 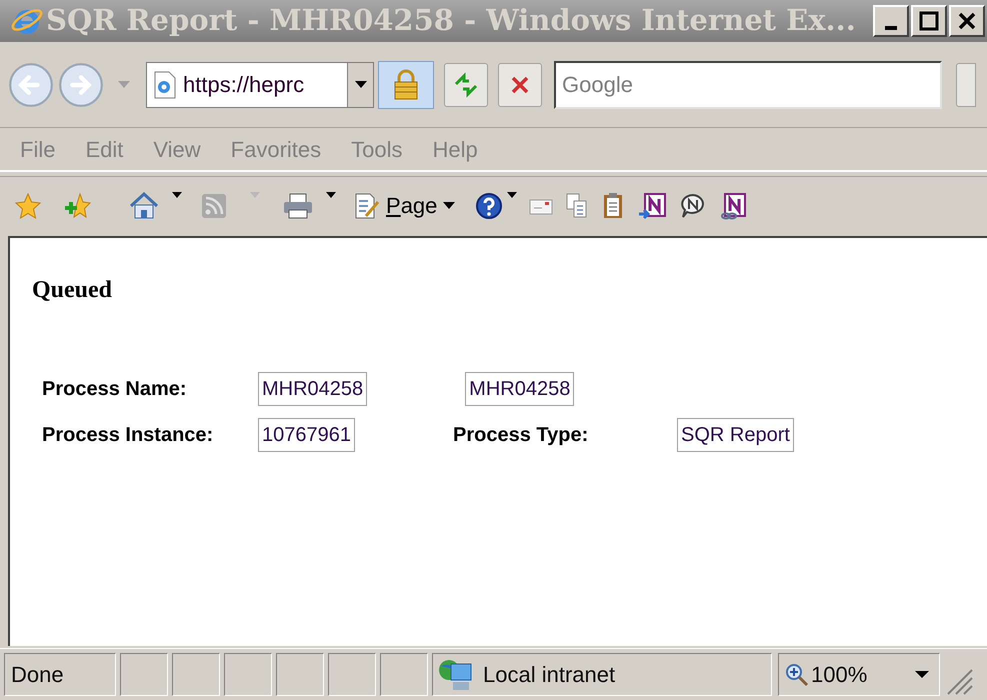 What do you see at coordinates (276, 149) in the screenshot?
I see `menu-item: Favorites` at bounding box center [276, 149].